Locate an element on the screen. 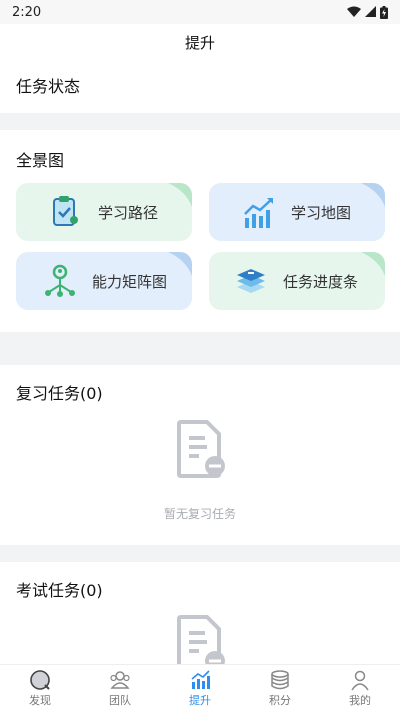 The image size is (400, 712). tile-label-ability-matrix: 能力矩阵图 is located at coordinates (130, 281).